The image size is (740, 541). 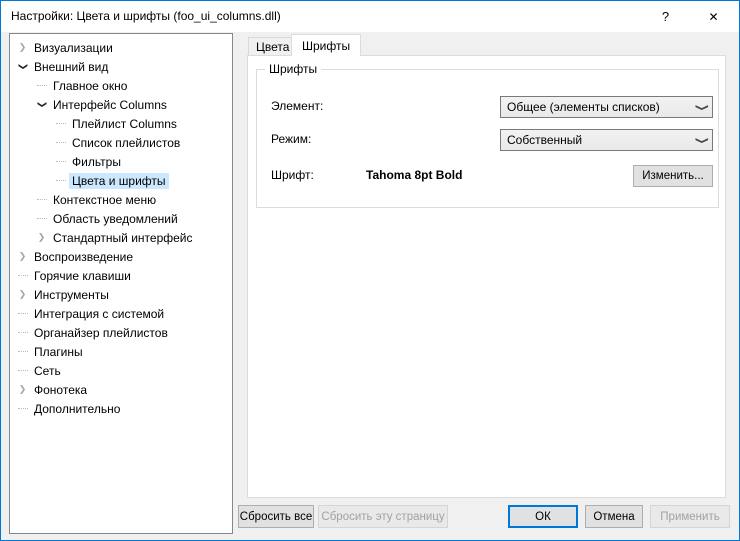 What do you see at coordinates (276, 516) in the screenshot?
I see `reset-all-button: Сбросить все` at bounding box center [276, 516].